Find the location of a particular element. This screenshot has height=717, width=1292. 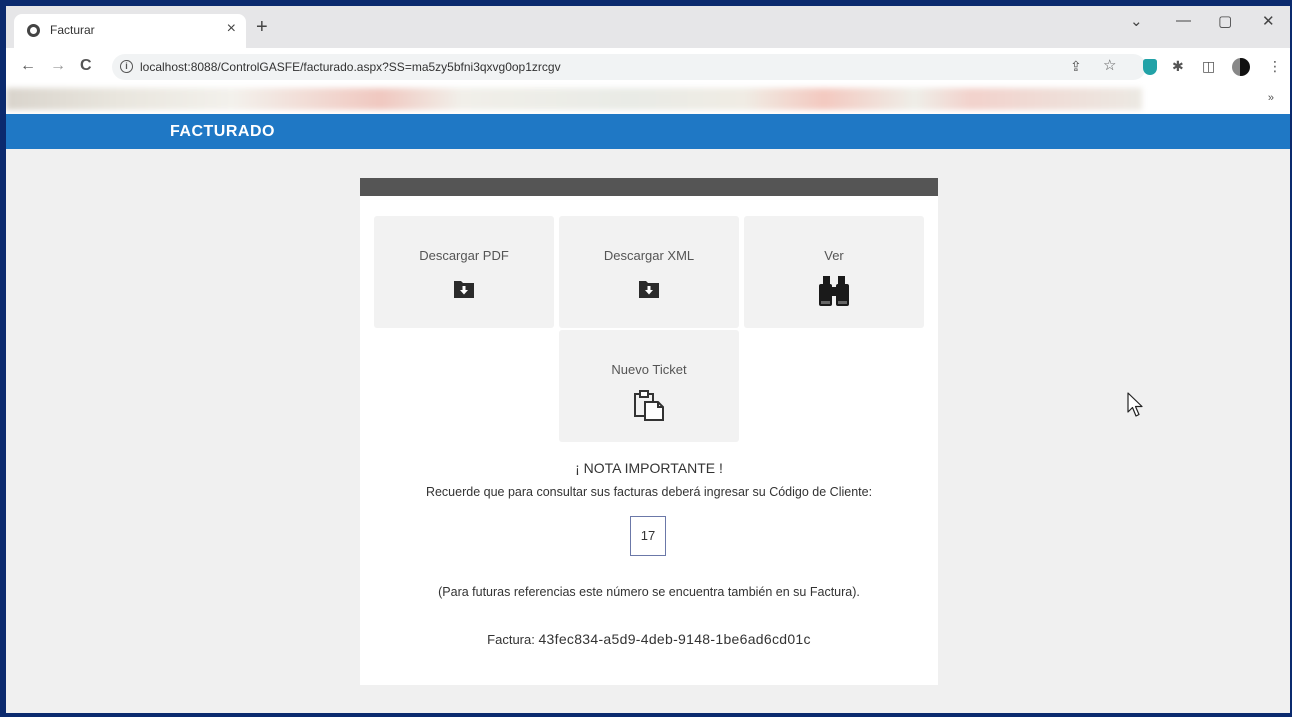

panel-header-bar is located at coordinates (649, 187).